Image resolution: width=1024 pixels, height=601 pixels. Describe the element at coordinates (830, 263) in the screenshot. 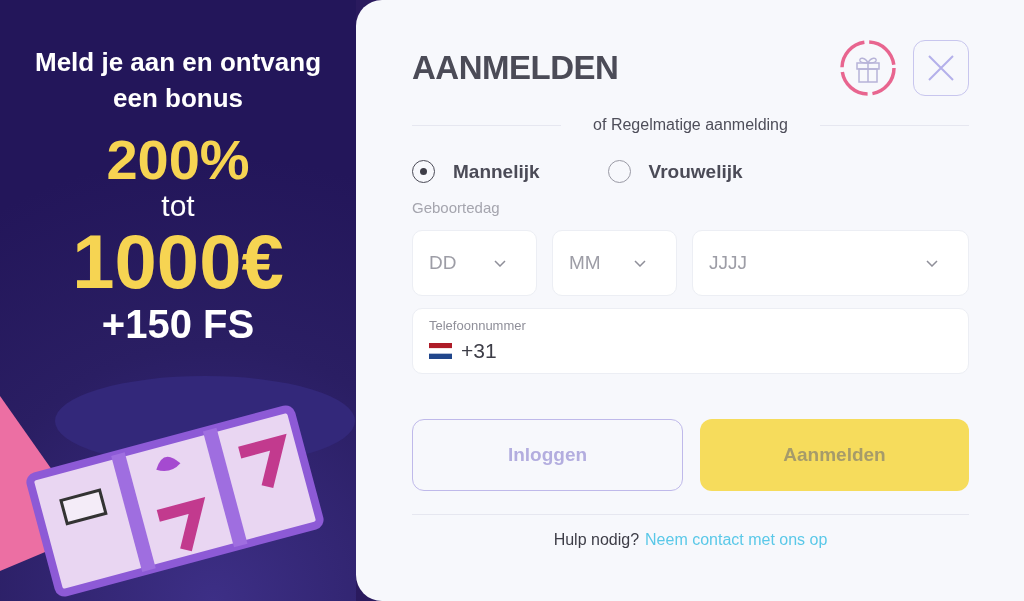

I see `date-select: JJJJ` at that location.